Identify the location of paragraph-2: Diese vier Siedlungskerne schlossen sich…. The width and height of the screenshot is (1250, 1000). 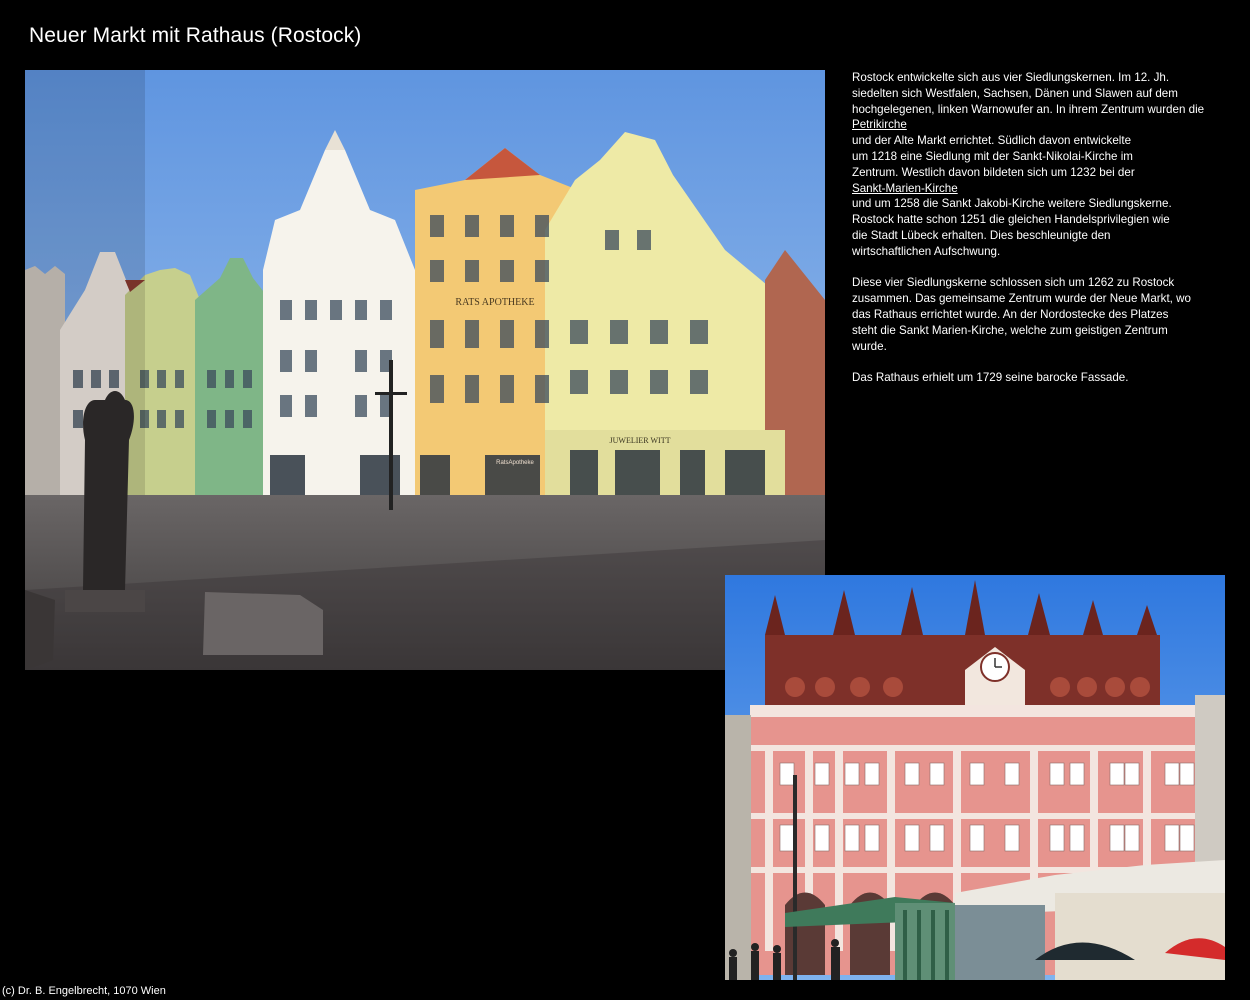
(1039, 314).